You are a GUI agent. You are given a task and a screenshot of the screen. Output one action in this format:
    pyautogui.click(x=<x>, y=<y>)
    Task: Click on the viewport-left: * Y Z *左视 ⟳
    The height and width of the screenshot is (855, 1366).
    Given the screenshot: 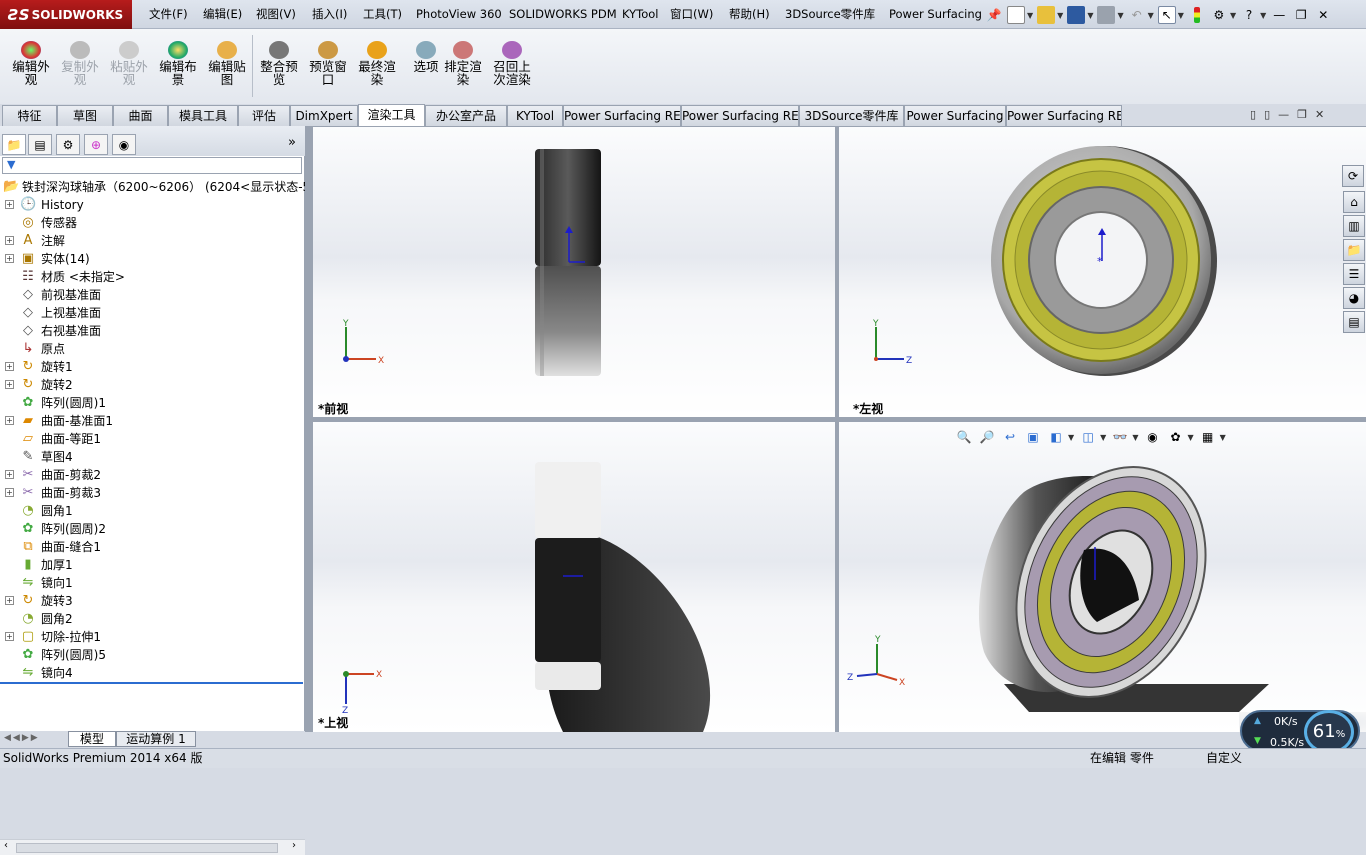 What is the action you would take?
    pyautogui.click(x=1102, y=272)
    